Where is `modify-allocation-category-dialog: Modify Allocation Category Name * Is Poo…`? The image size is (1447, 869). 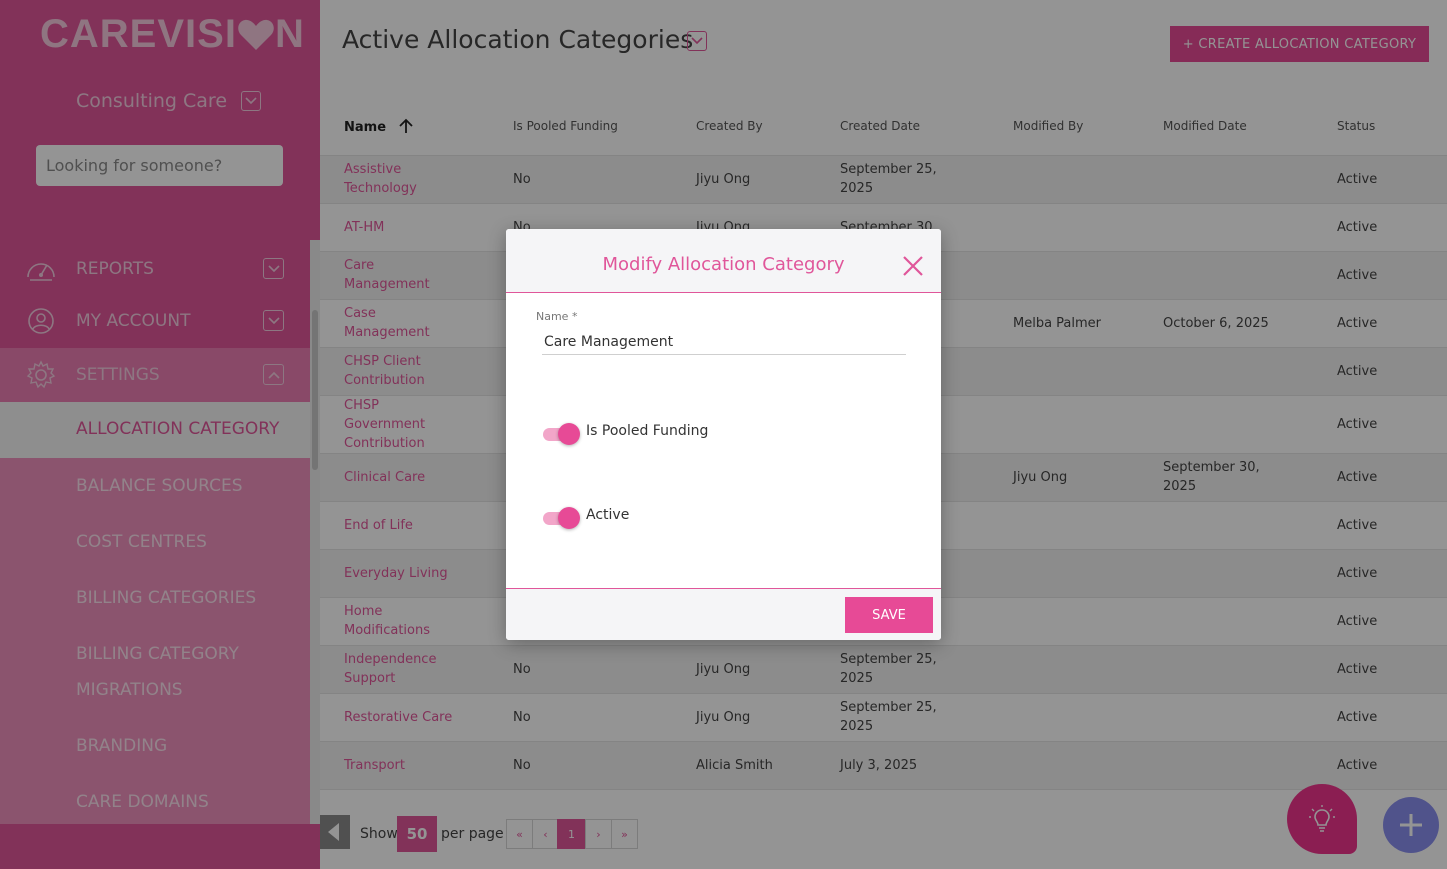 modify-allocation-category-dialog: Modify Allocation Category Name * Is Poo… is located at coordinates (723, 434).